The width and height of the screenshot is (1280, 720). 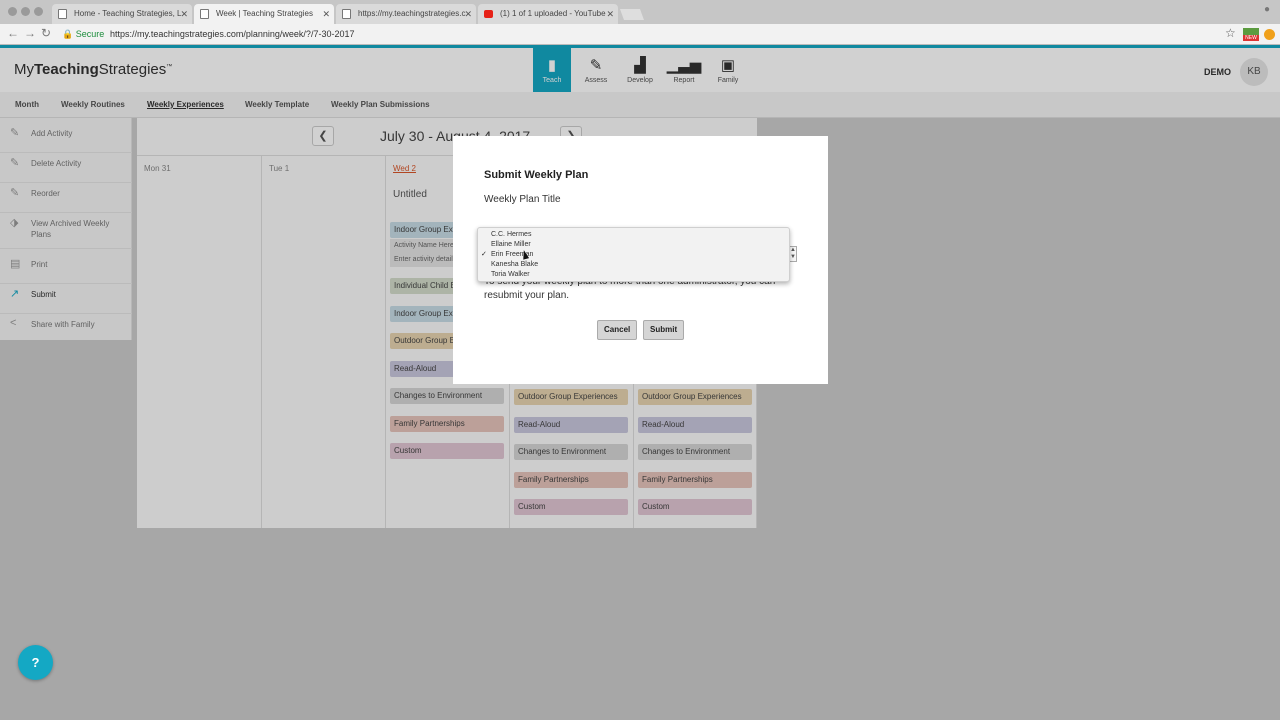 What do you see at coordinates (536, 175) in the screenshot?
I see `dialog-title: Submit Weekly Plan` at bounding box center [536, 175].